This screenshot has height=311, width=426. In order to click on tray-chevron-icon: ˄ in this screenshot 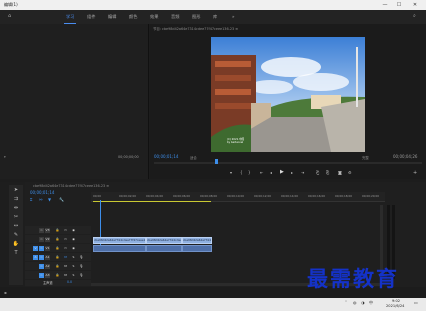, I will do `click(346, 302)`.